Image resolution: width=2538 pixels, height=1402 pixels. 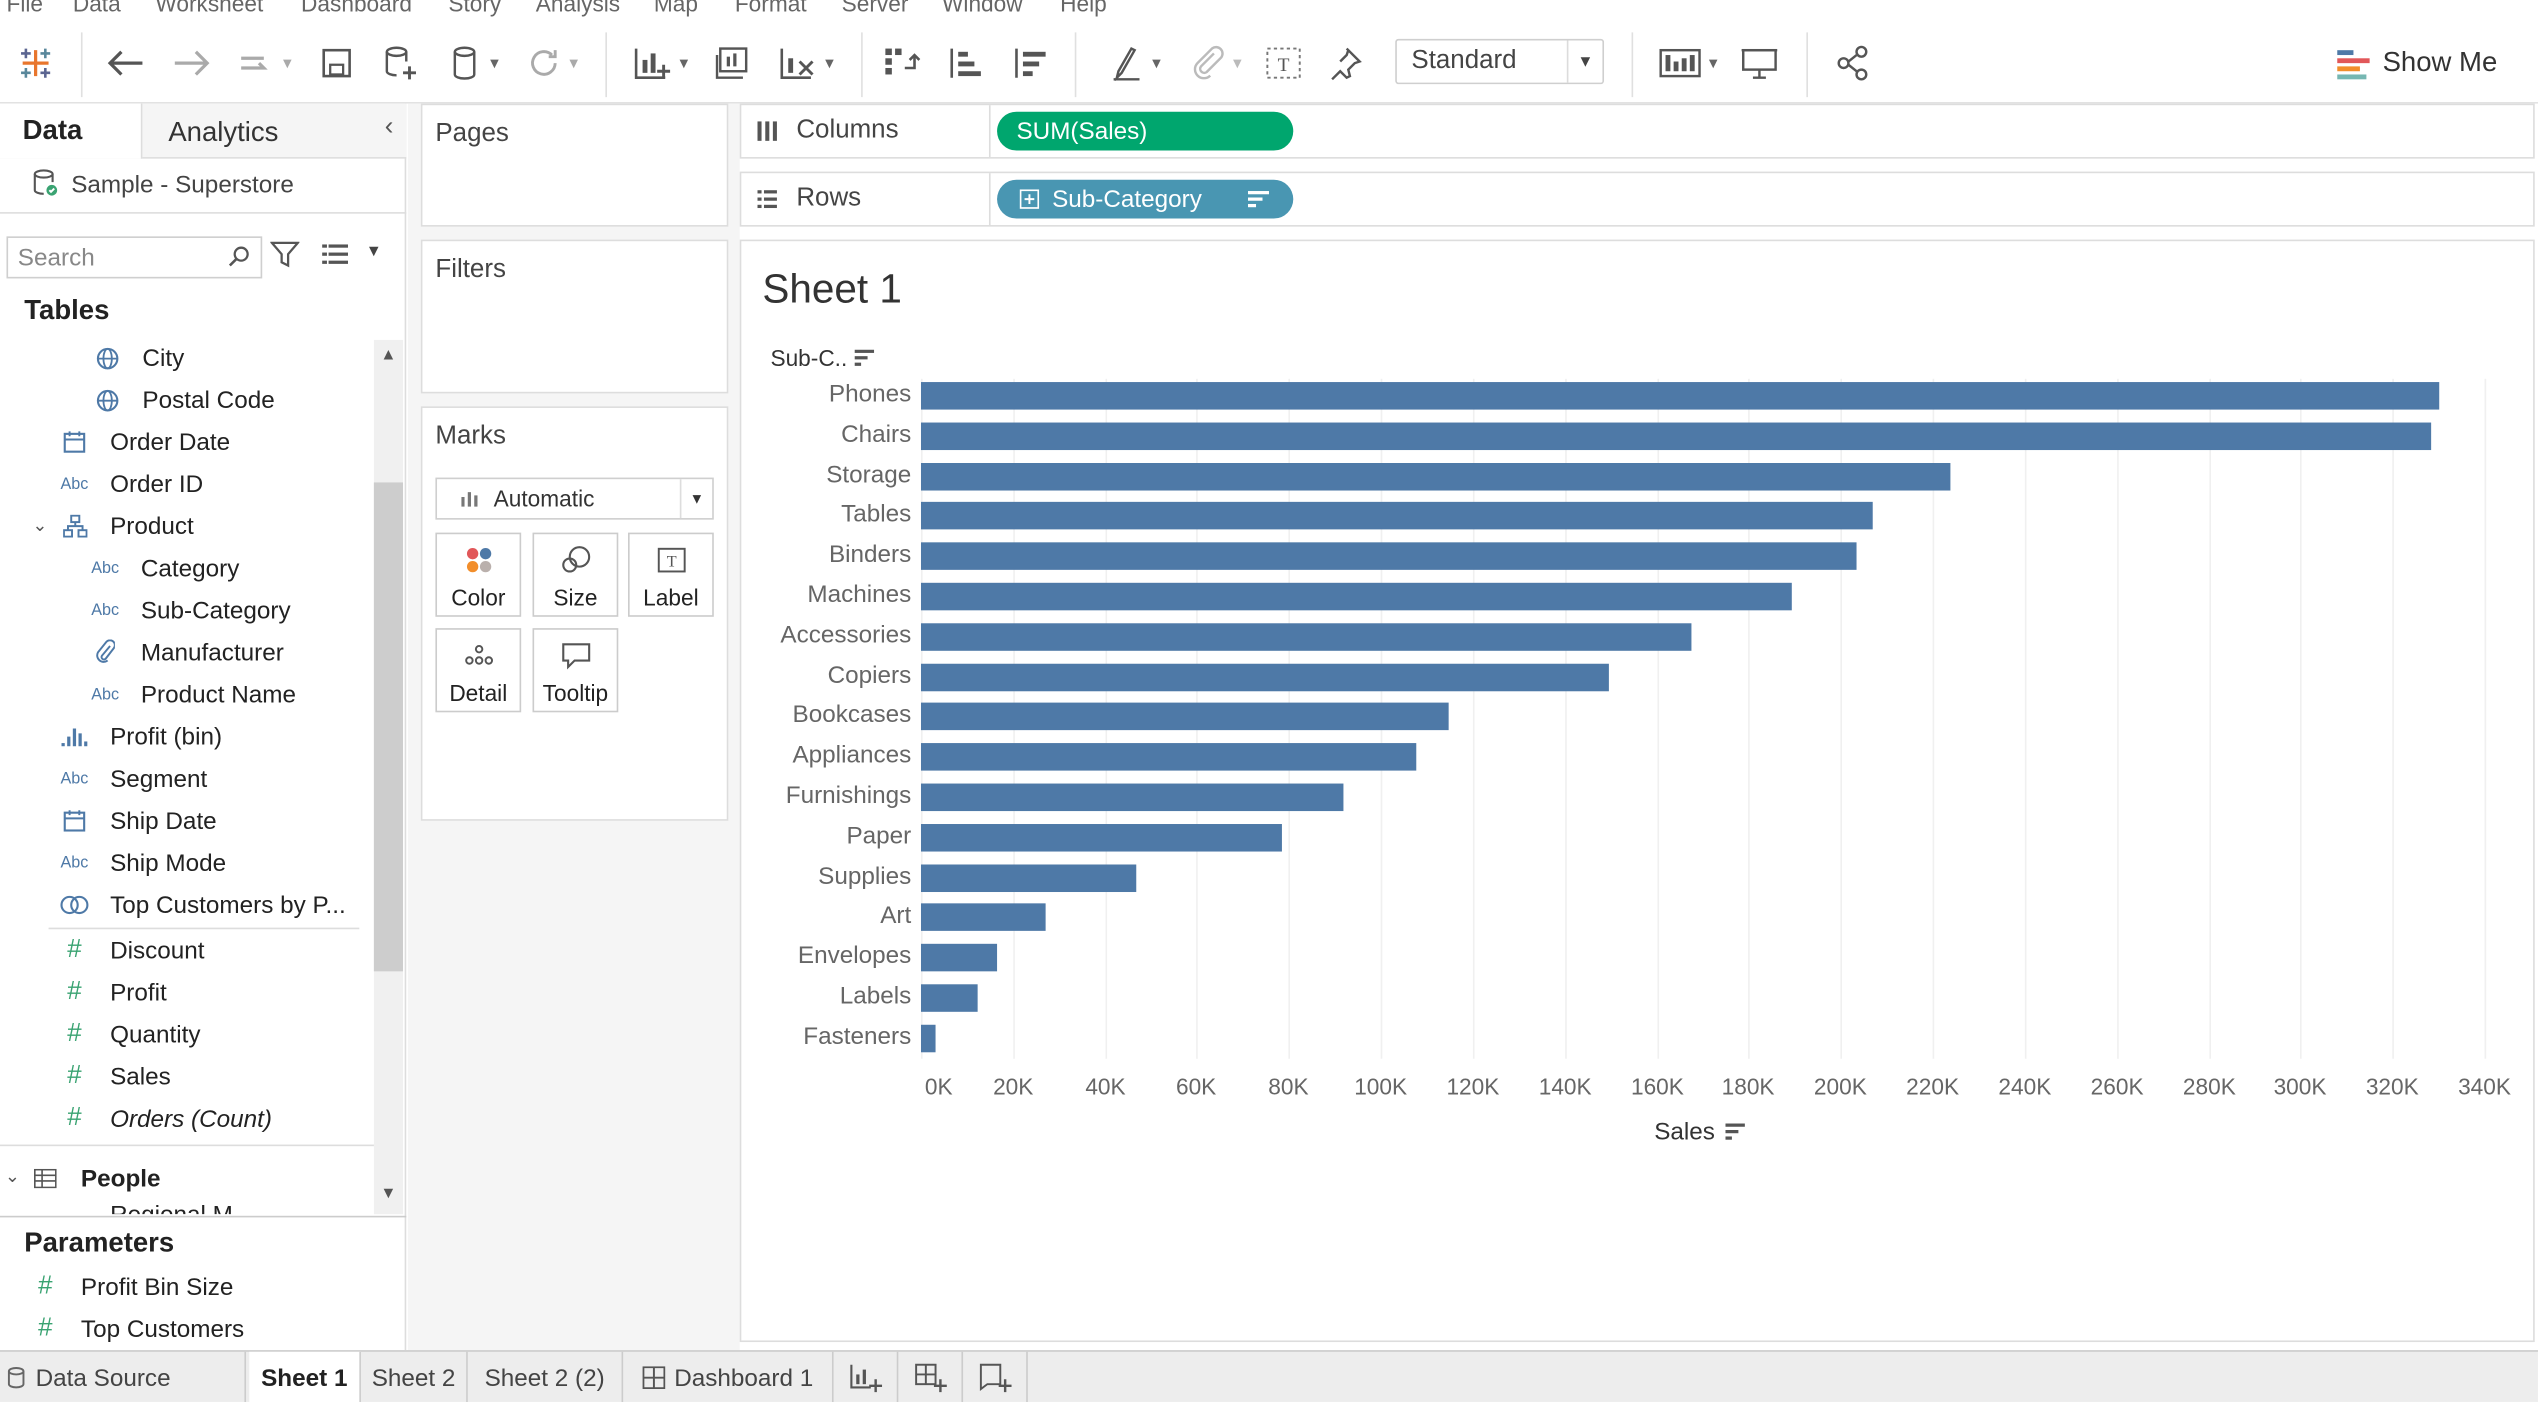 What do you see at coordinates (875, 8) in the screenshot?
I see `menu-server: Server` at bounding box center [875, 8].